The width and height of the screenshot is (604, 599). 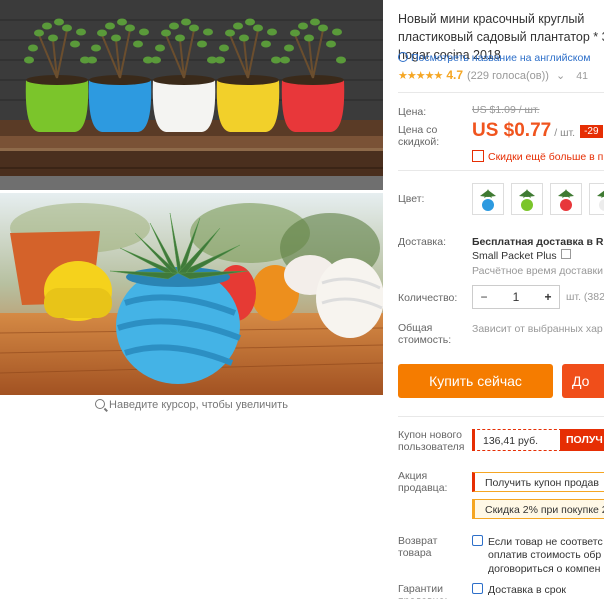 I want to click on total-label: Общая стоимость:, so click(x=425, y=334).